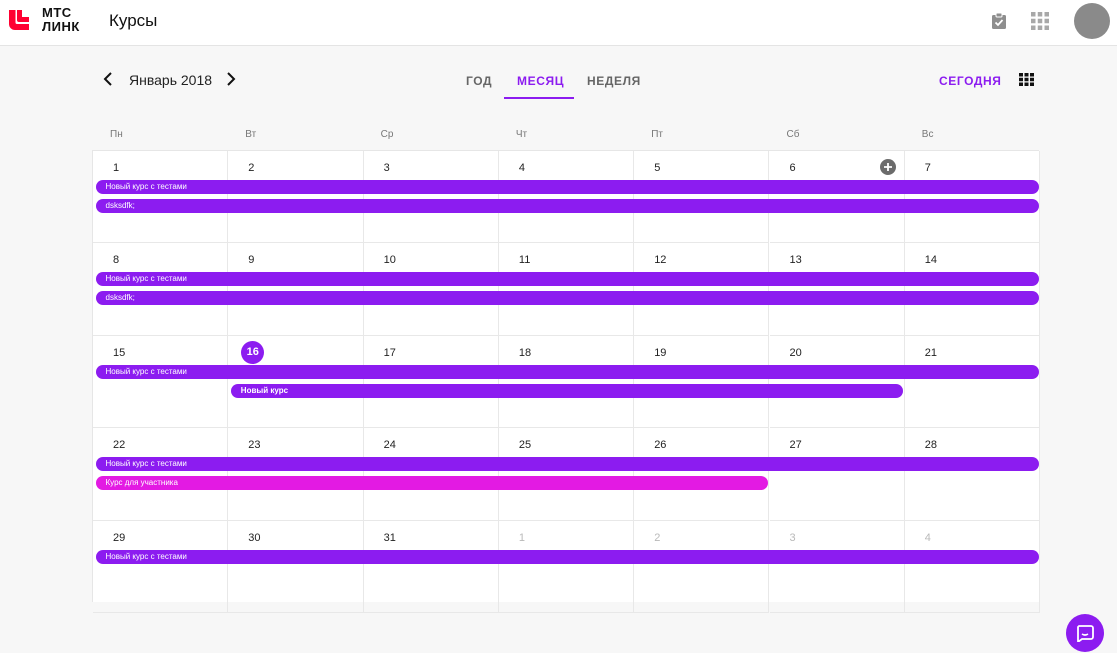 The height and width of the screenshot is (653, 1117). What do you see at coordinates (931, 352) in the screenshot?
I see `day-number: 21` at bounding box center [931, 352].